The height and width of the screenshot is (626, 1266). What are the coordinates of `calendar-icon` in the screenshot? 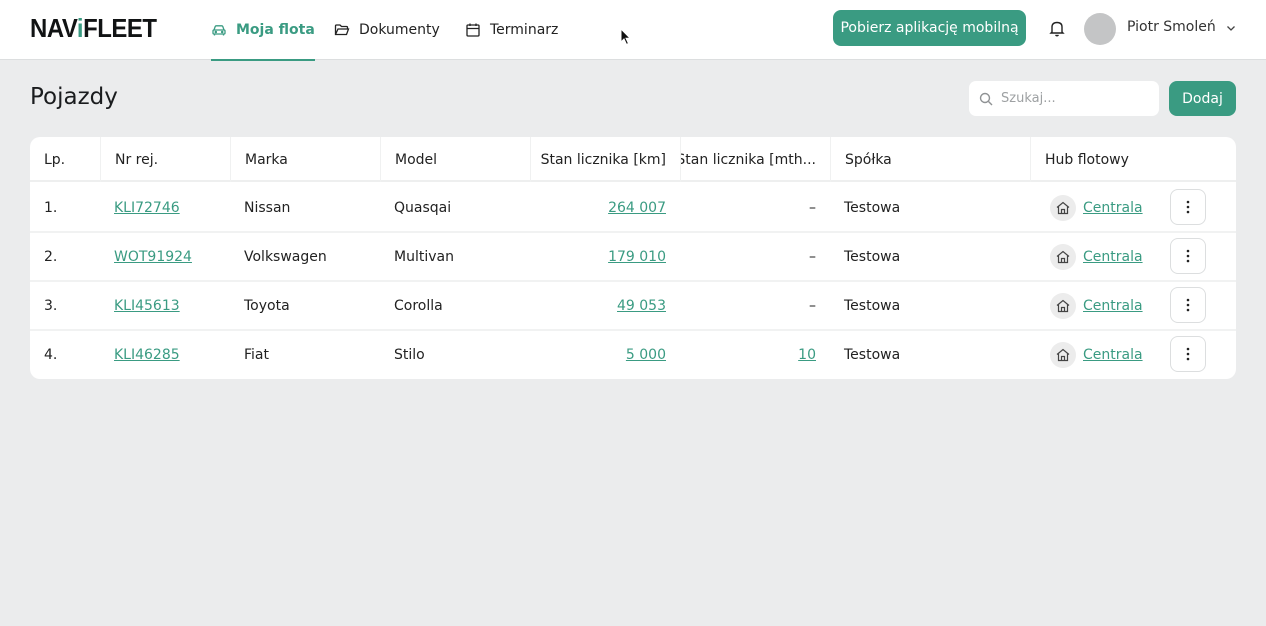 It's located at (473, 30).